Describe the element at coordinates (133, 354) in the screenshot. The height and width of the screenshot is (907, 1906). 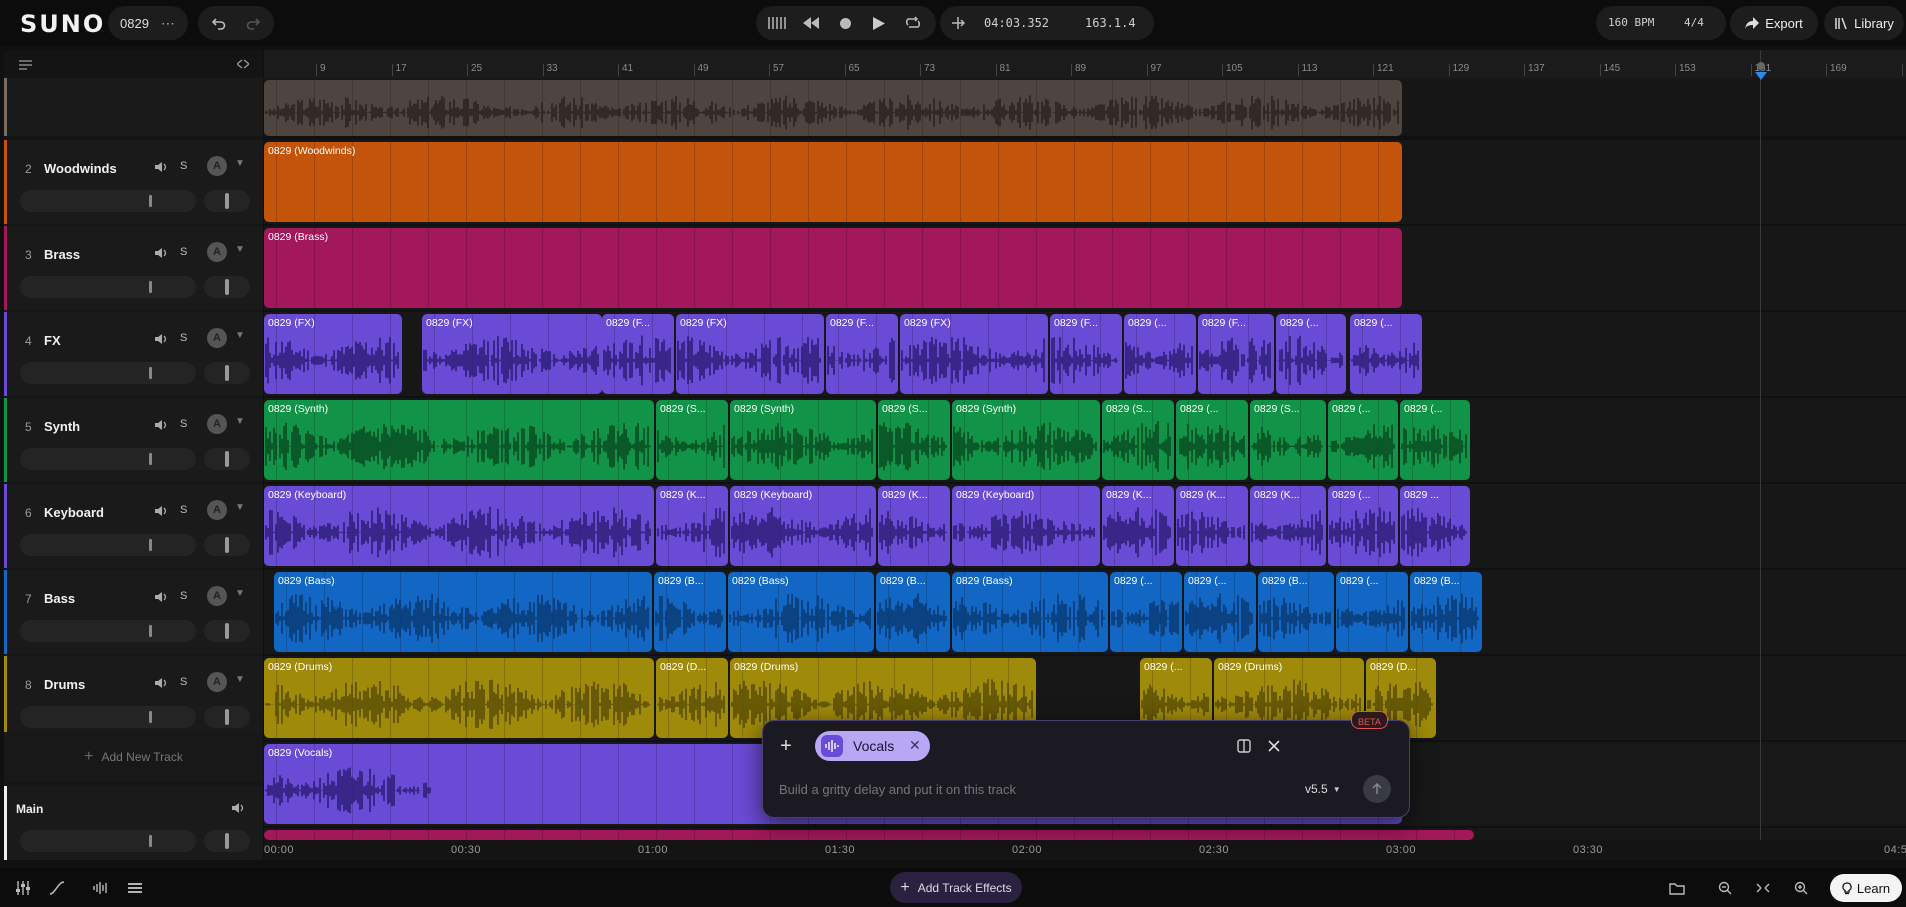
I see `track-row: 4 FX S A ▼` at that location.